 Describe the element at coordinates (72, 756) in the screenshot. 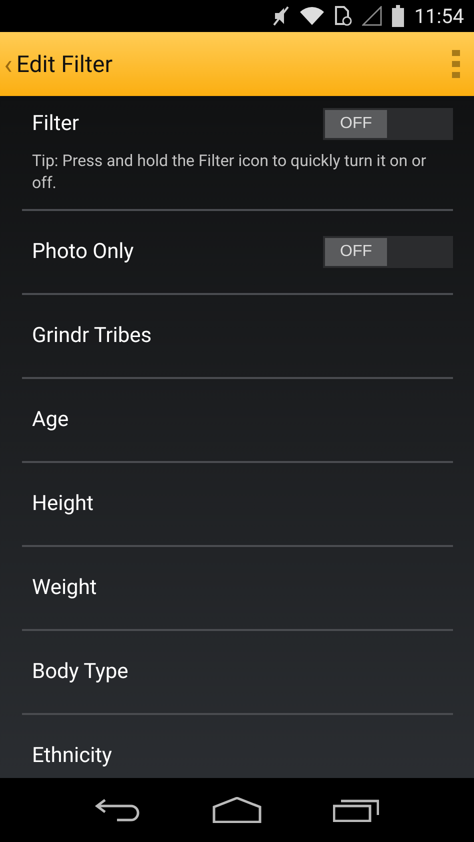

I see `setting-item: Ethnicity` at that location.